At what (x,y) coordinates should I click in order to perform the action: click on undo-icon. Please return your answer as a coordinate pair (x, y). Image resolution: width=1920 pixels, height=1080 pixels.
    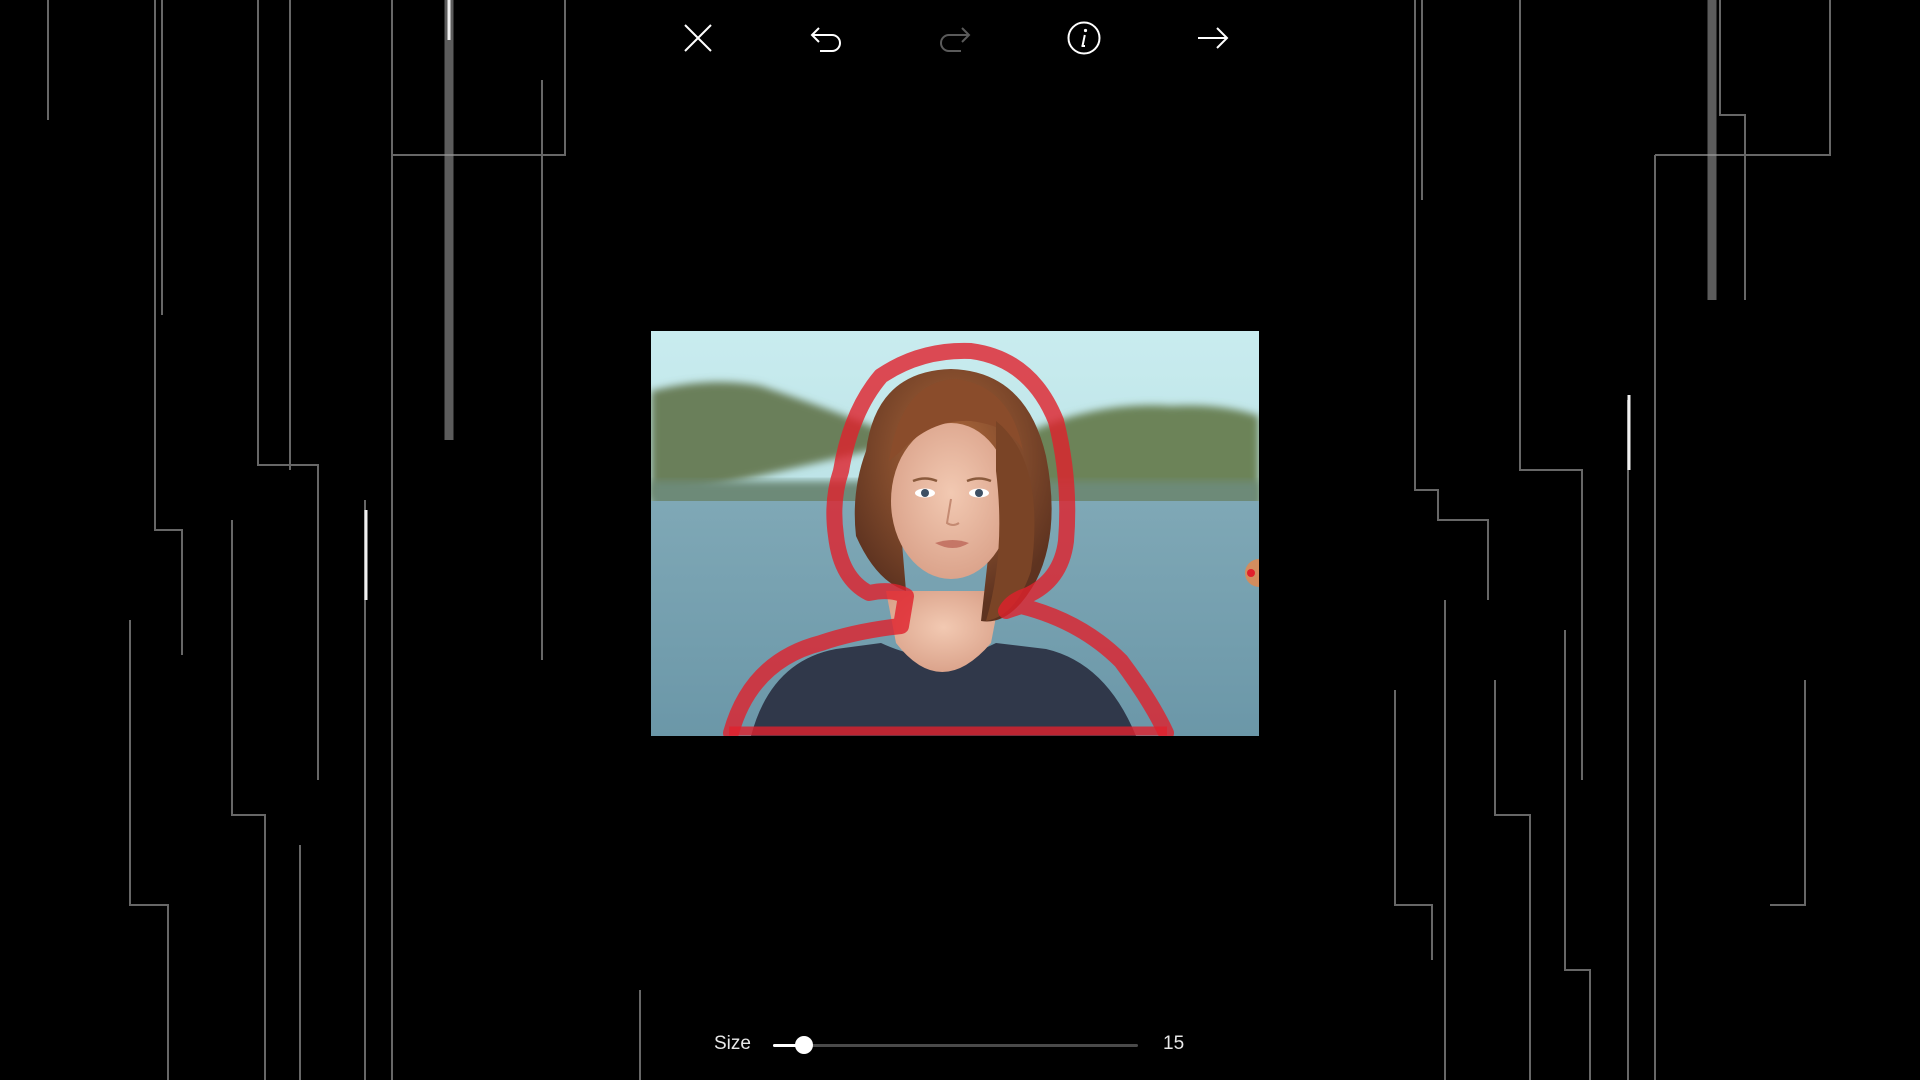
    Looking at the image, I should click on (825, 39).